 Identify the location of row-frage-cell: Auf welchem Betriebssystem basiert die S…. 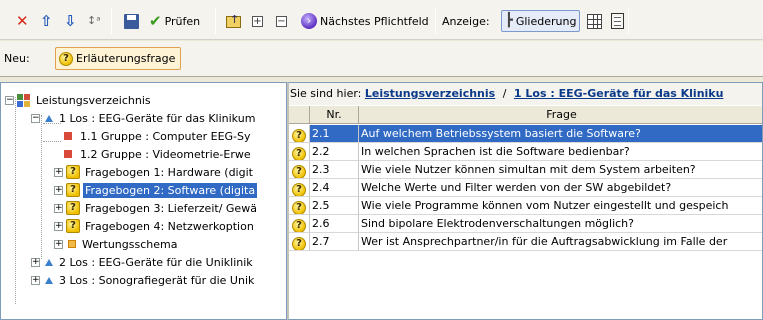
(560, 134).